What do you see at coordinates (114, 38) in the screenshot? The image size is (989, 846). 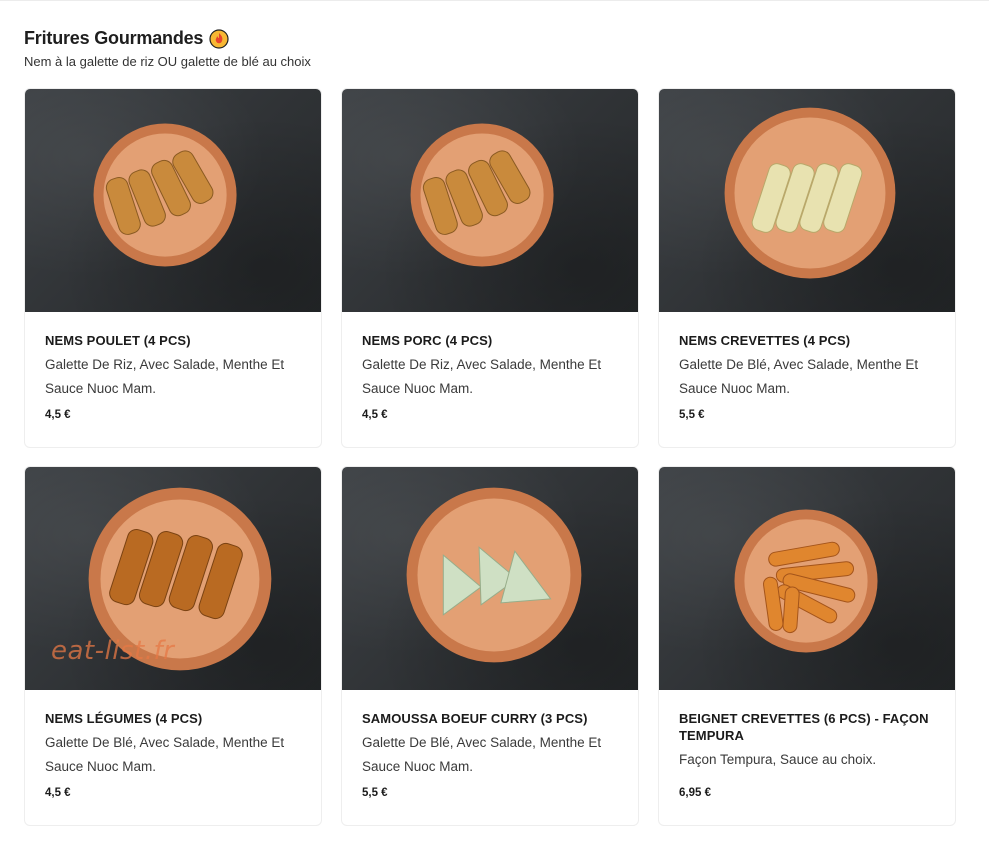 I see `section-title: Fritures Gourmandes` at bounding box center [114, 38].